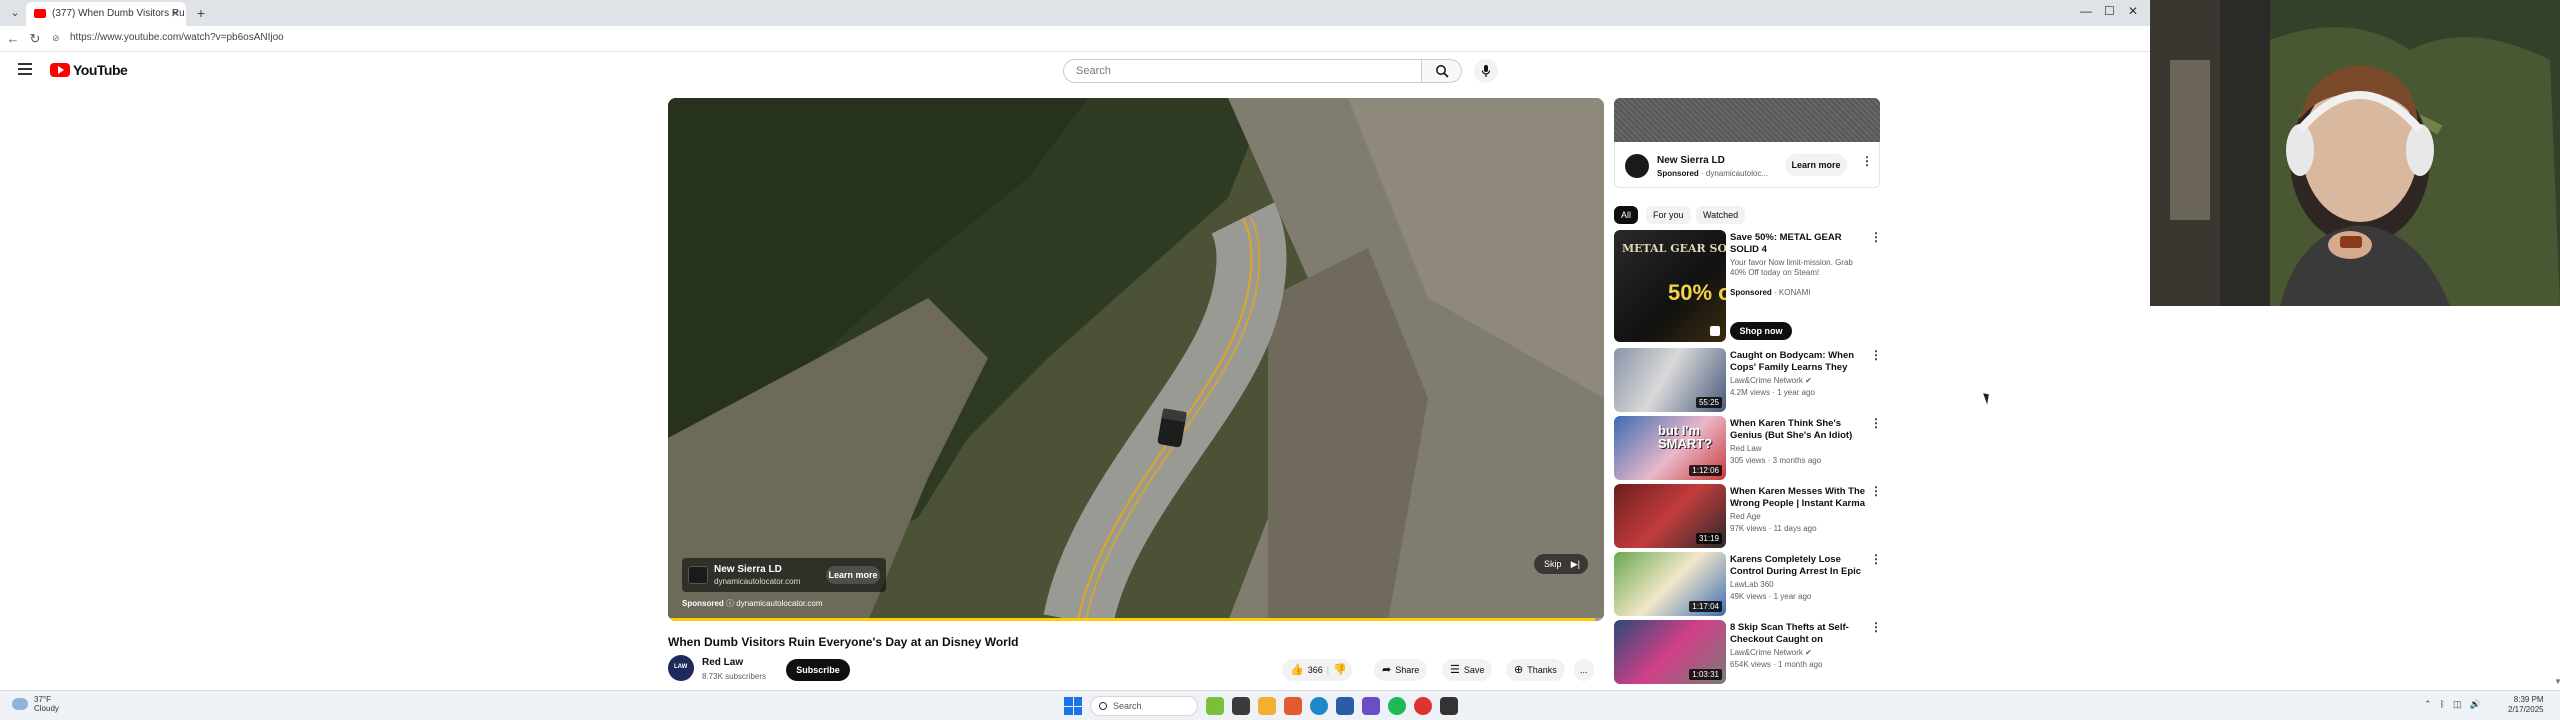 The width and height of the screenshot is (2560, 720). I want to click on spotify-app-icon, so click(1397, 706).